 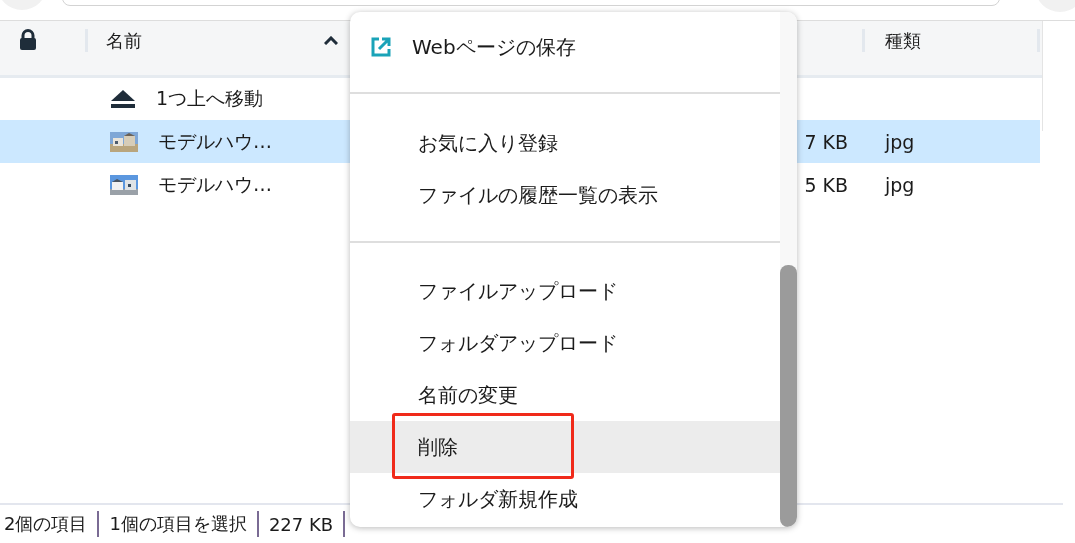 I want to click on menu-item: フォルダアップロード, so click(x=565, y=343).